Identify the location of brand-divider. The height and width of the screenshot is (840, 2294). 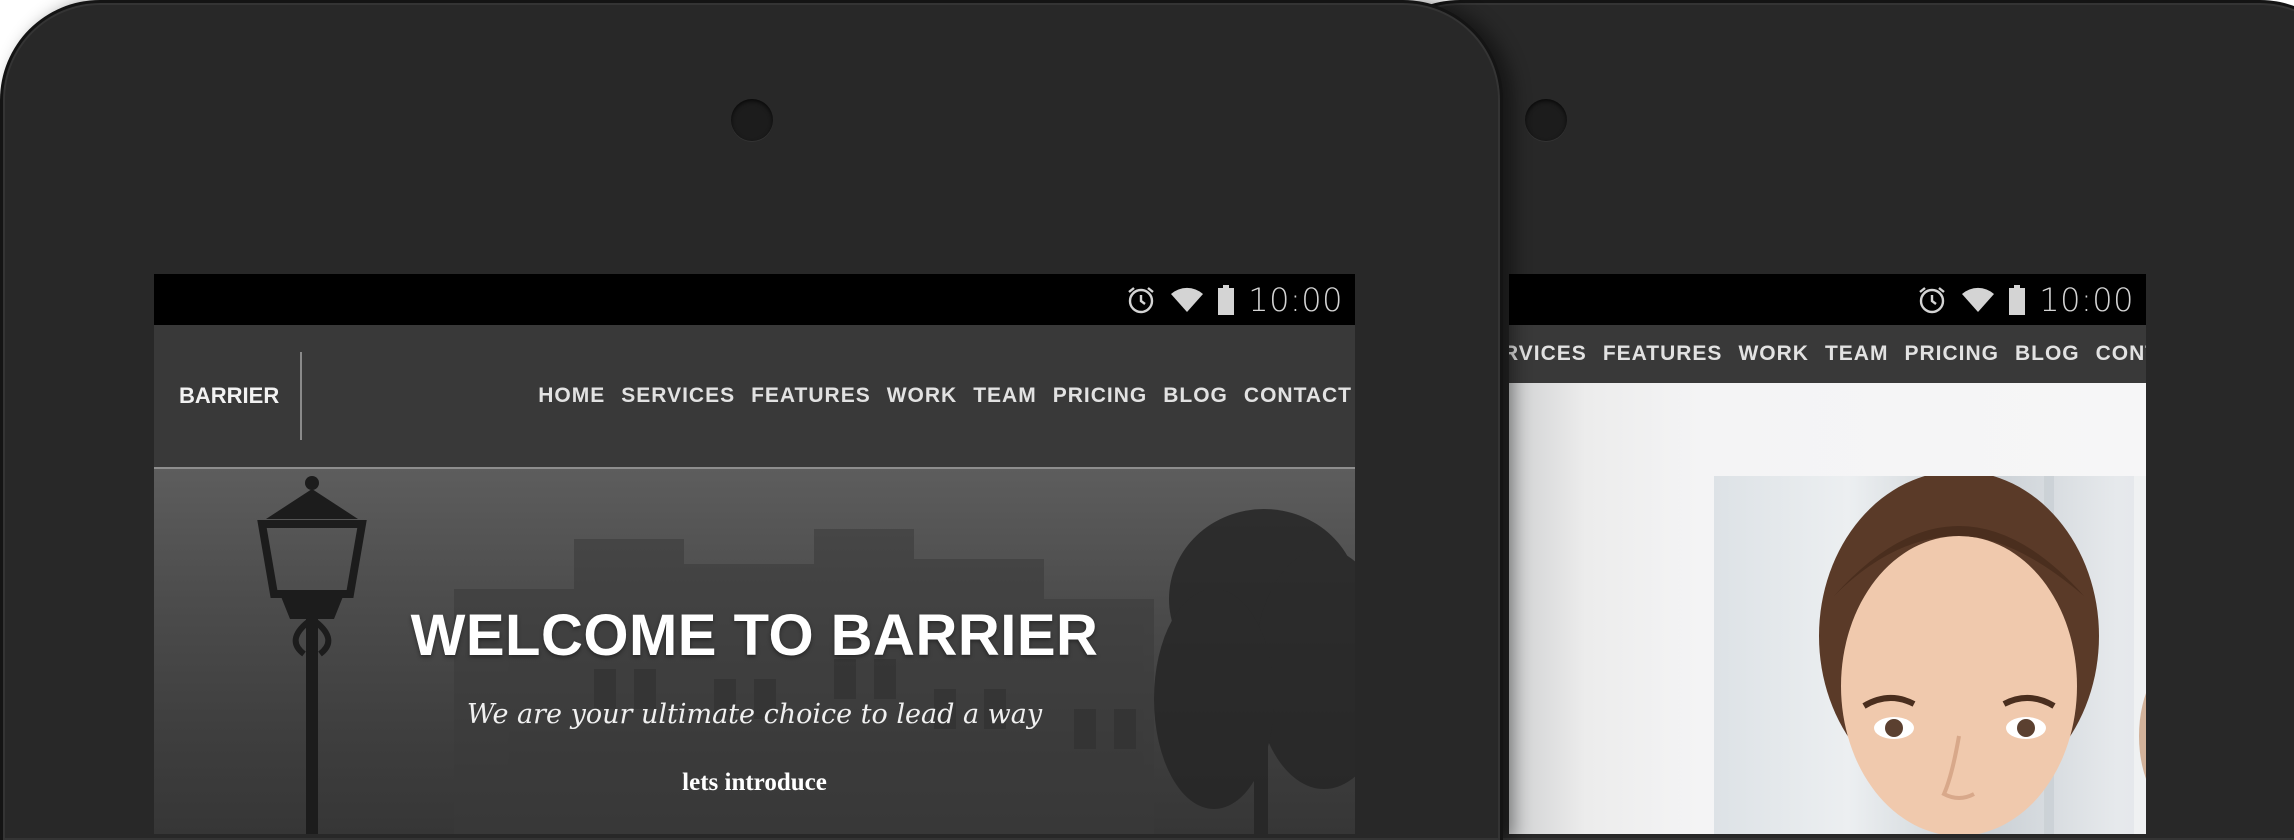
(301, 396).